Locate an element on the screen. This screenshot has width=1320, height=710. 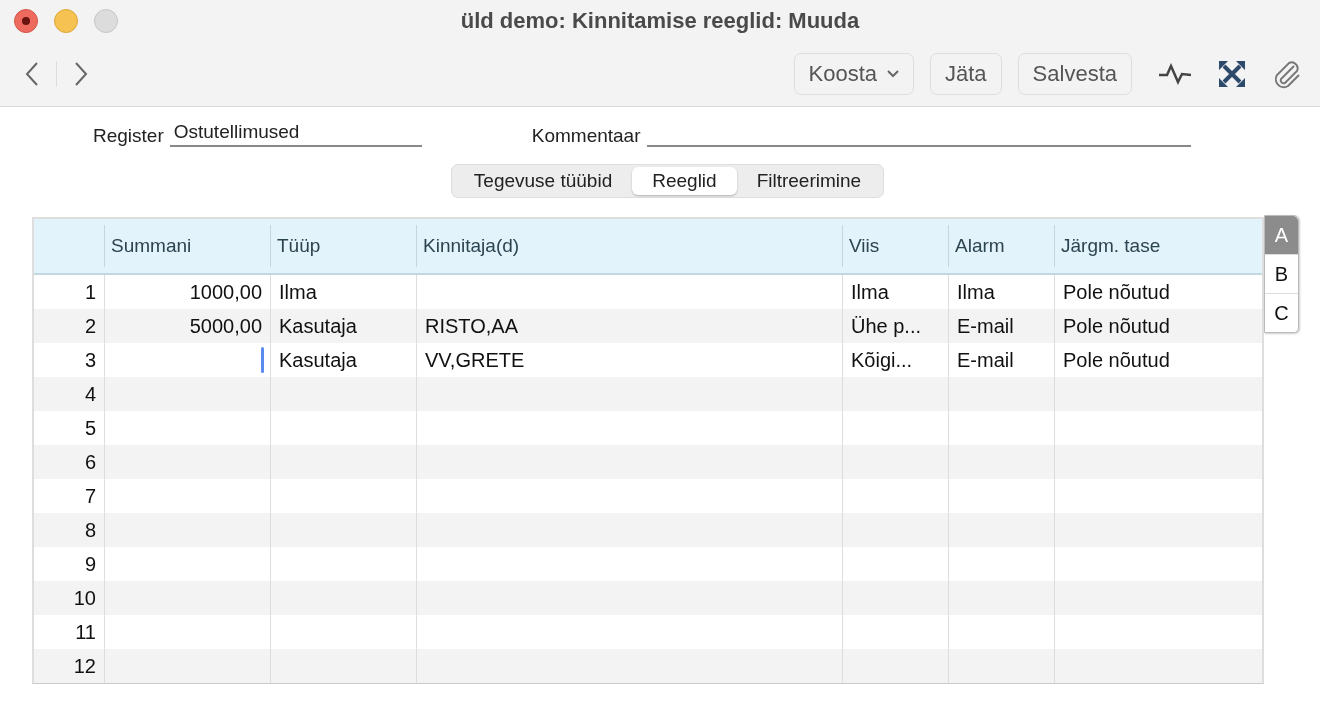
register-field: Ostutellimused is located at coordinates (295, 134).